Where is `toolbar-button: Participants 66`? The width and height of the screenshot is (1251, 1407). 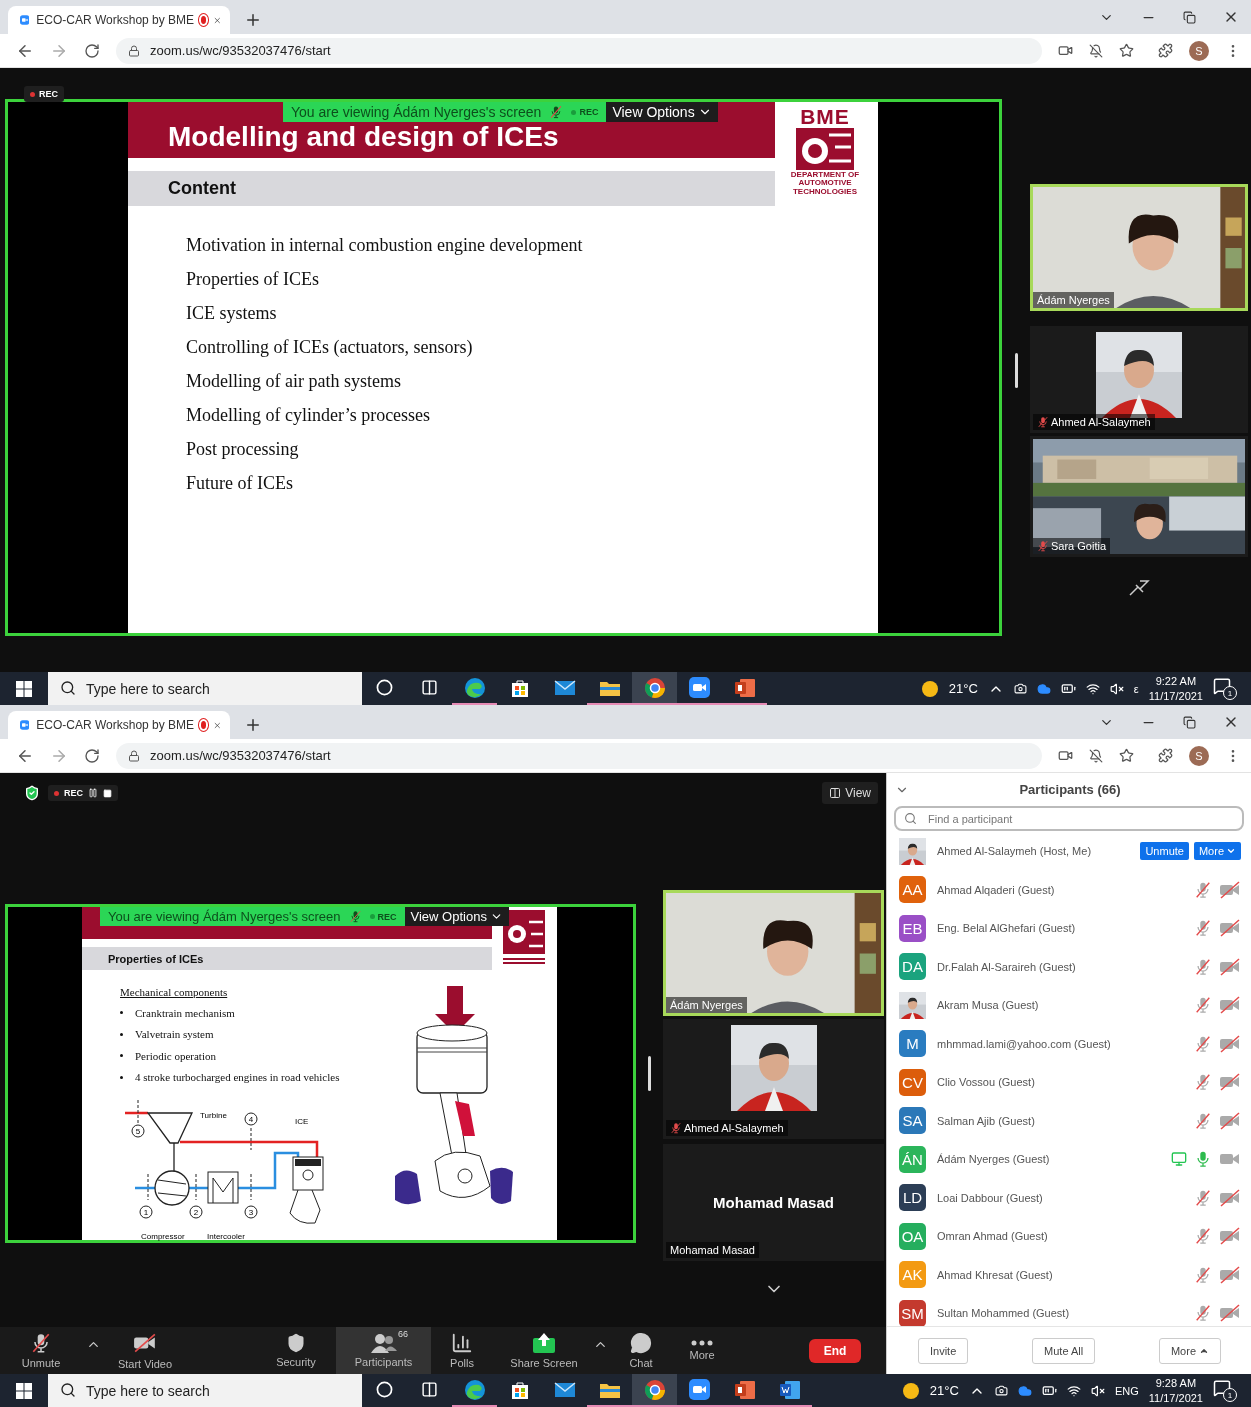 toolbar-button: Participants 66 is located at coordinates (383, 1350).